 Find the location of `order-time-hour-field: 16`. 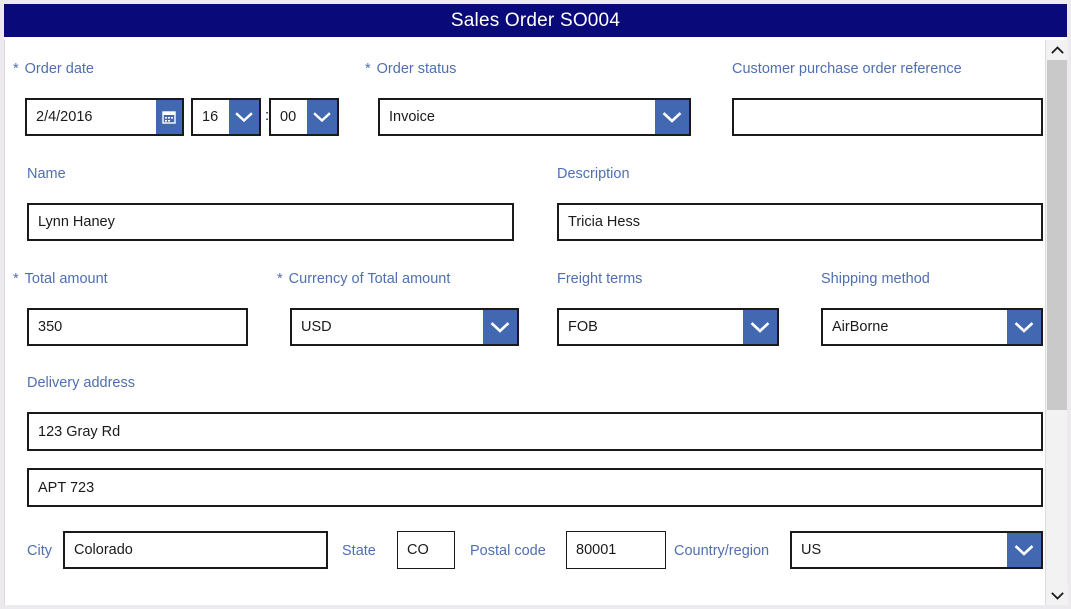

order-time-hour-field: 16 is located at coordinates (226, 117).